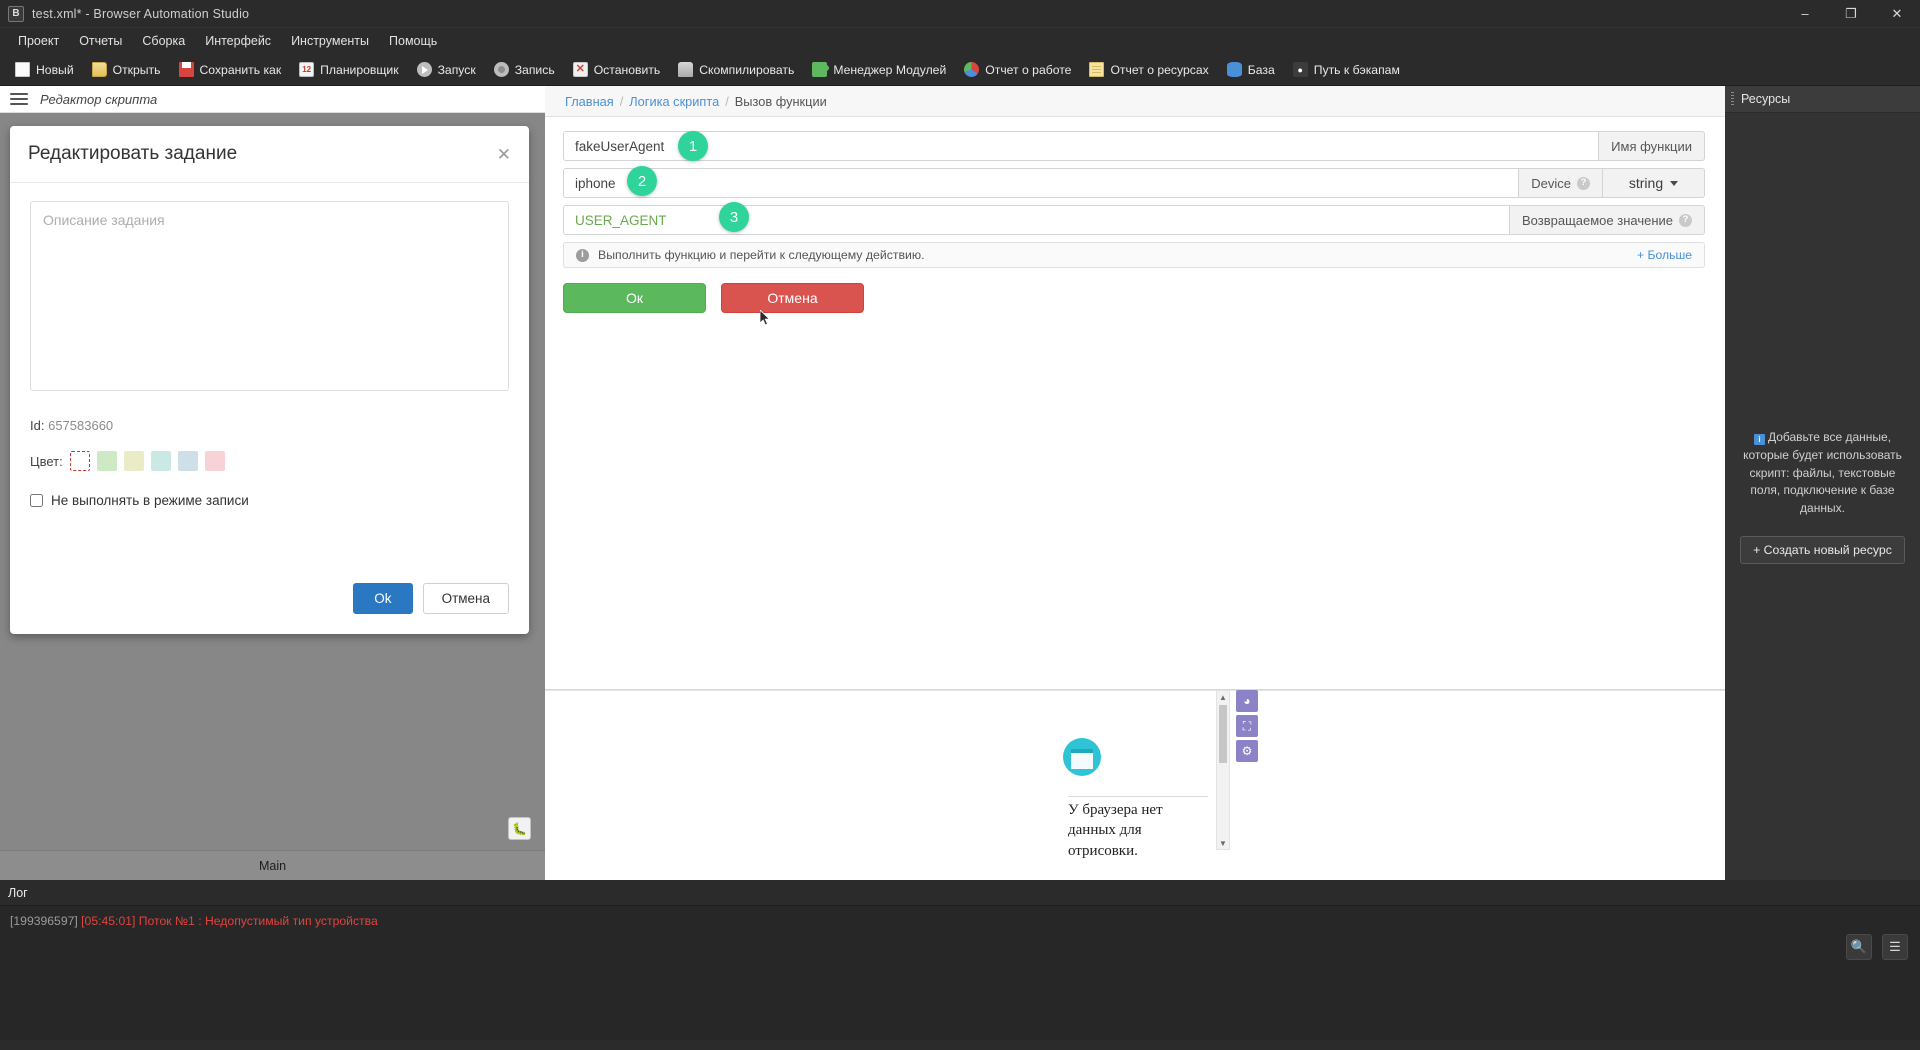 The image size is (1920, 1050). What do you see at coordinates (821, 69) in the screenshot?
I see `puzzle-icon` at bounding box center [821, 69].